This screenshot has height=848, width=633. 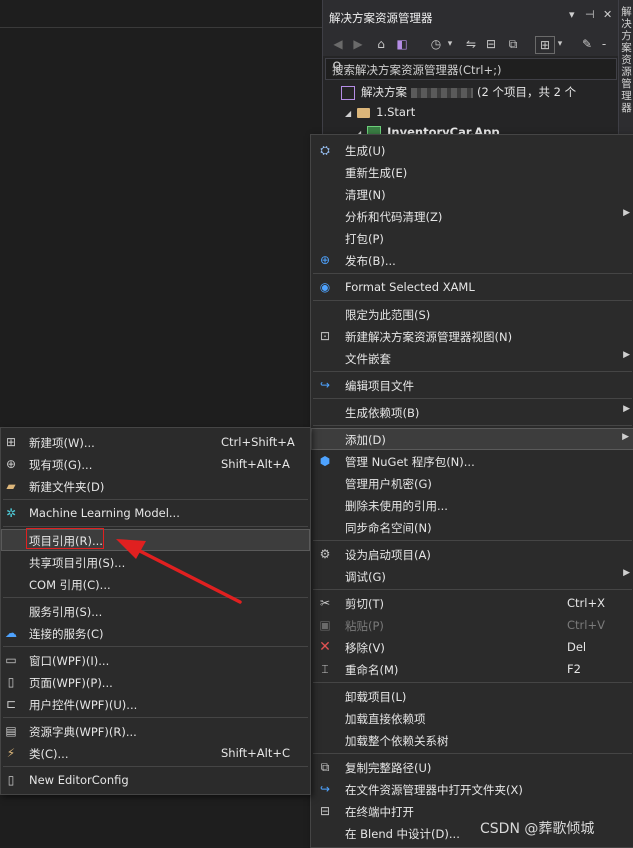 What do you see at coordinates (179, 571) in the screenshot?
I see `annotation-arrow` at bounding box center [179, 571].